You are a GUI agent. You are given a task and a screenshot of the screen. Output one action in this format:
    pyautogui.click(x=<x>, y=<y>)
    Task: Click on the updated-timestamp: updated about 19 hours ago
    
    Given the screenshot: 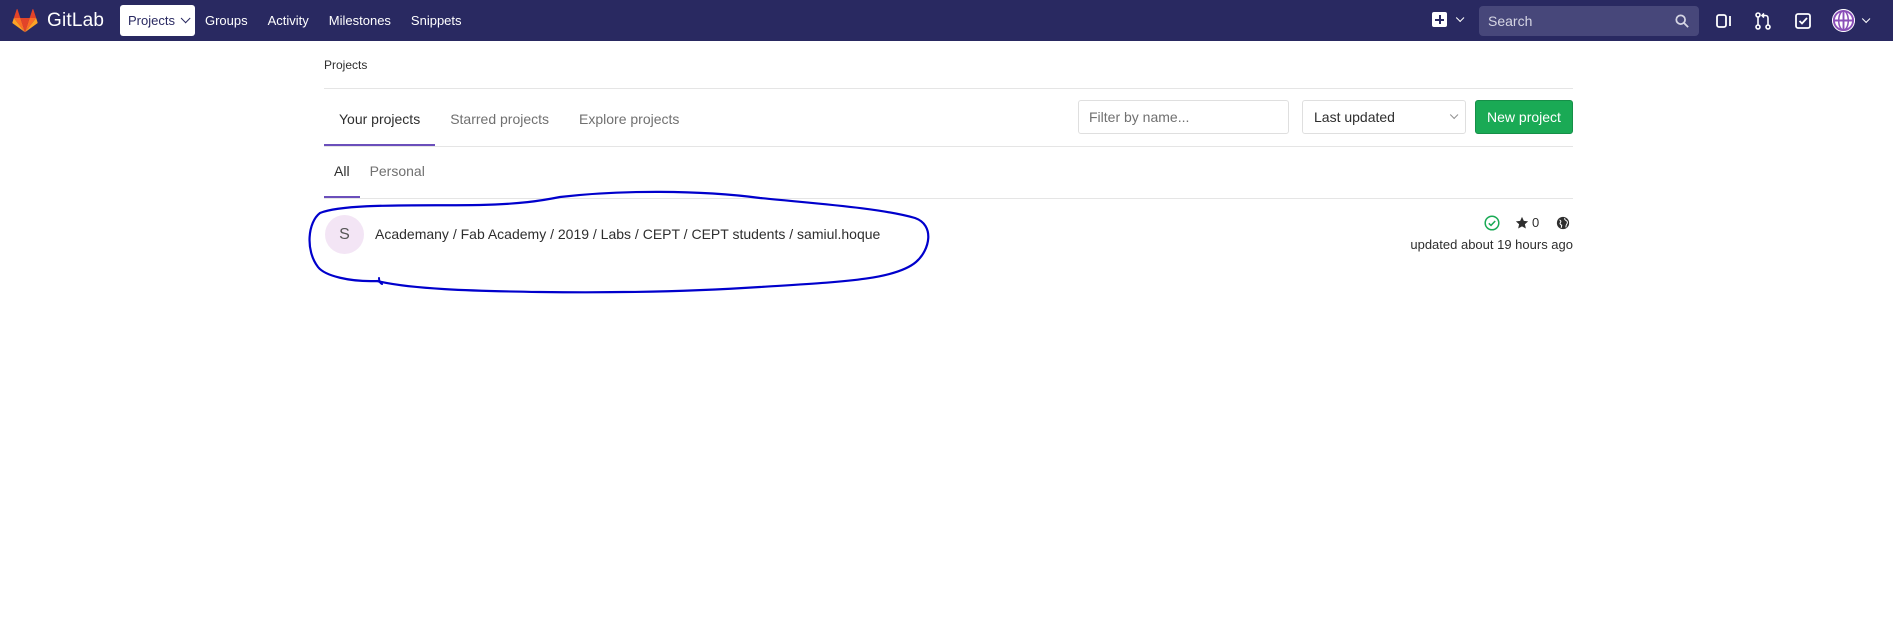 What is the action you would take?
    pyautogui.click(x=1491, y=244)
    